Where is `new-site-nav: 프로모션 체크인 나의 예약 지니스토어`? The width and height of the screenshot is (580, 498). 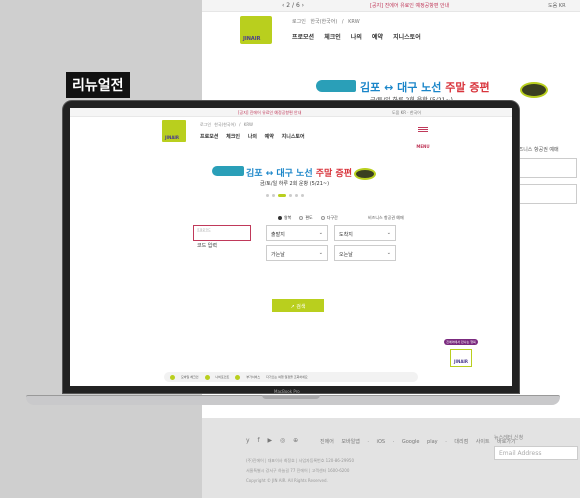 new-site-nav: 프로모션 체크인 나의 예약 지니스토어 is located at coordinates (252, 136).